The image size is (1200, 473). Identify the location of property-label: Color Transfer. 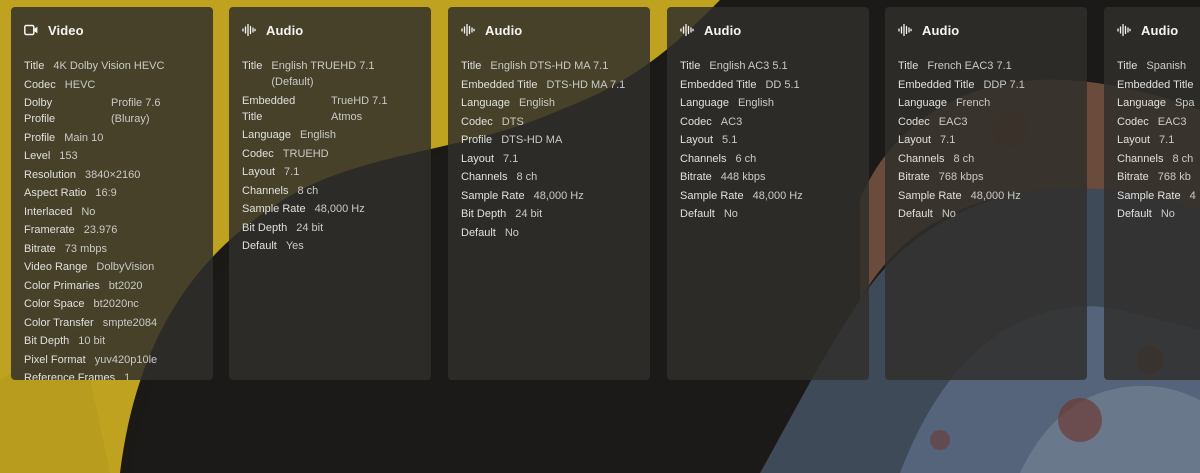
(59, 322).